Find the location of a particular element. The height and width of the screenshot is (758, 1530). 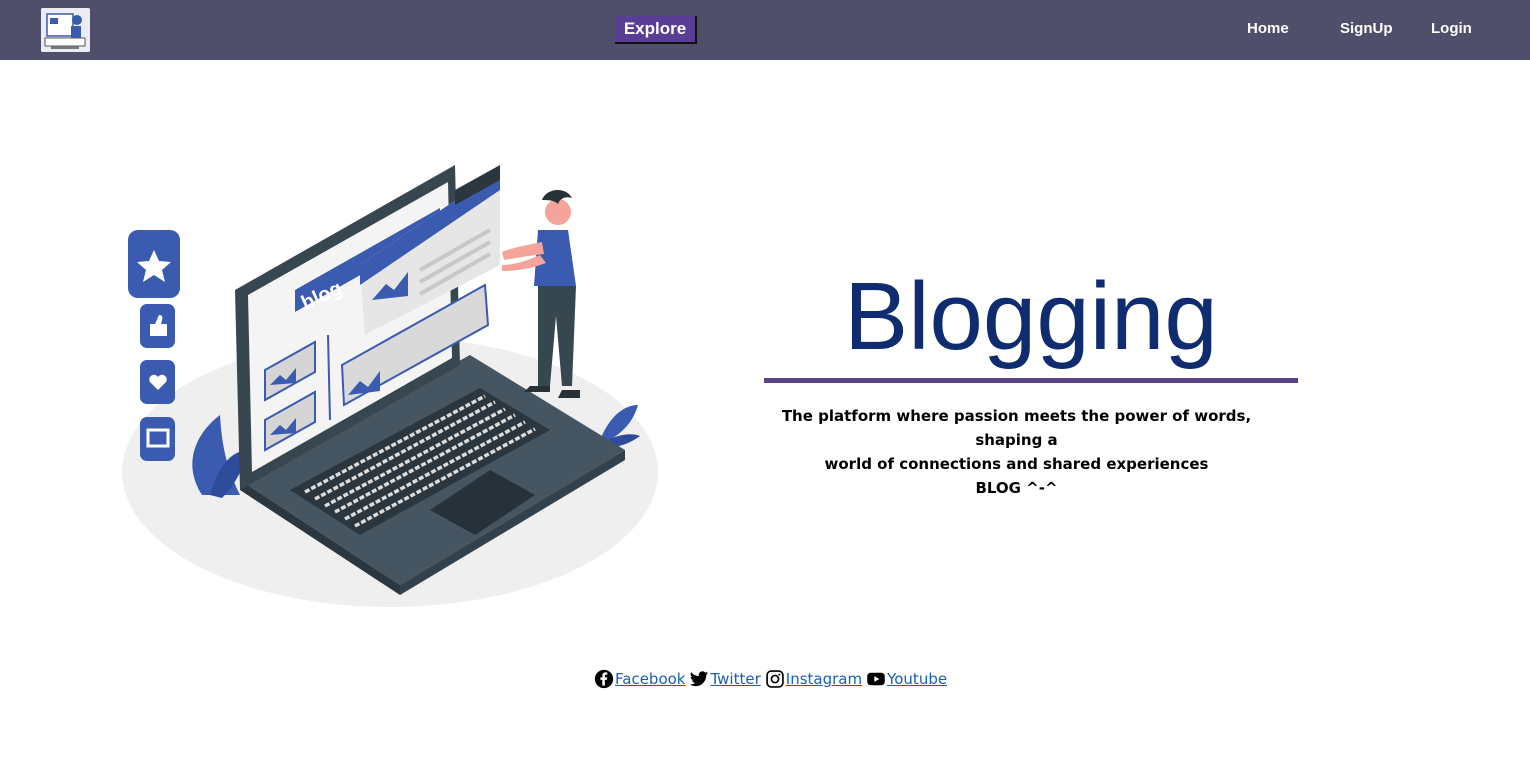

youtube-link: Youtube is located at coordinates (906, 679).